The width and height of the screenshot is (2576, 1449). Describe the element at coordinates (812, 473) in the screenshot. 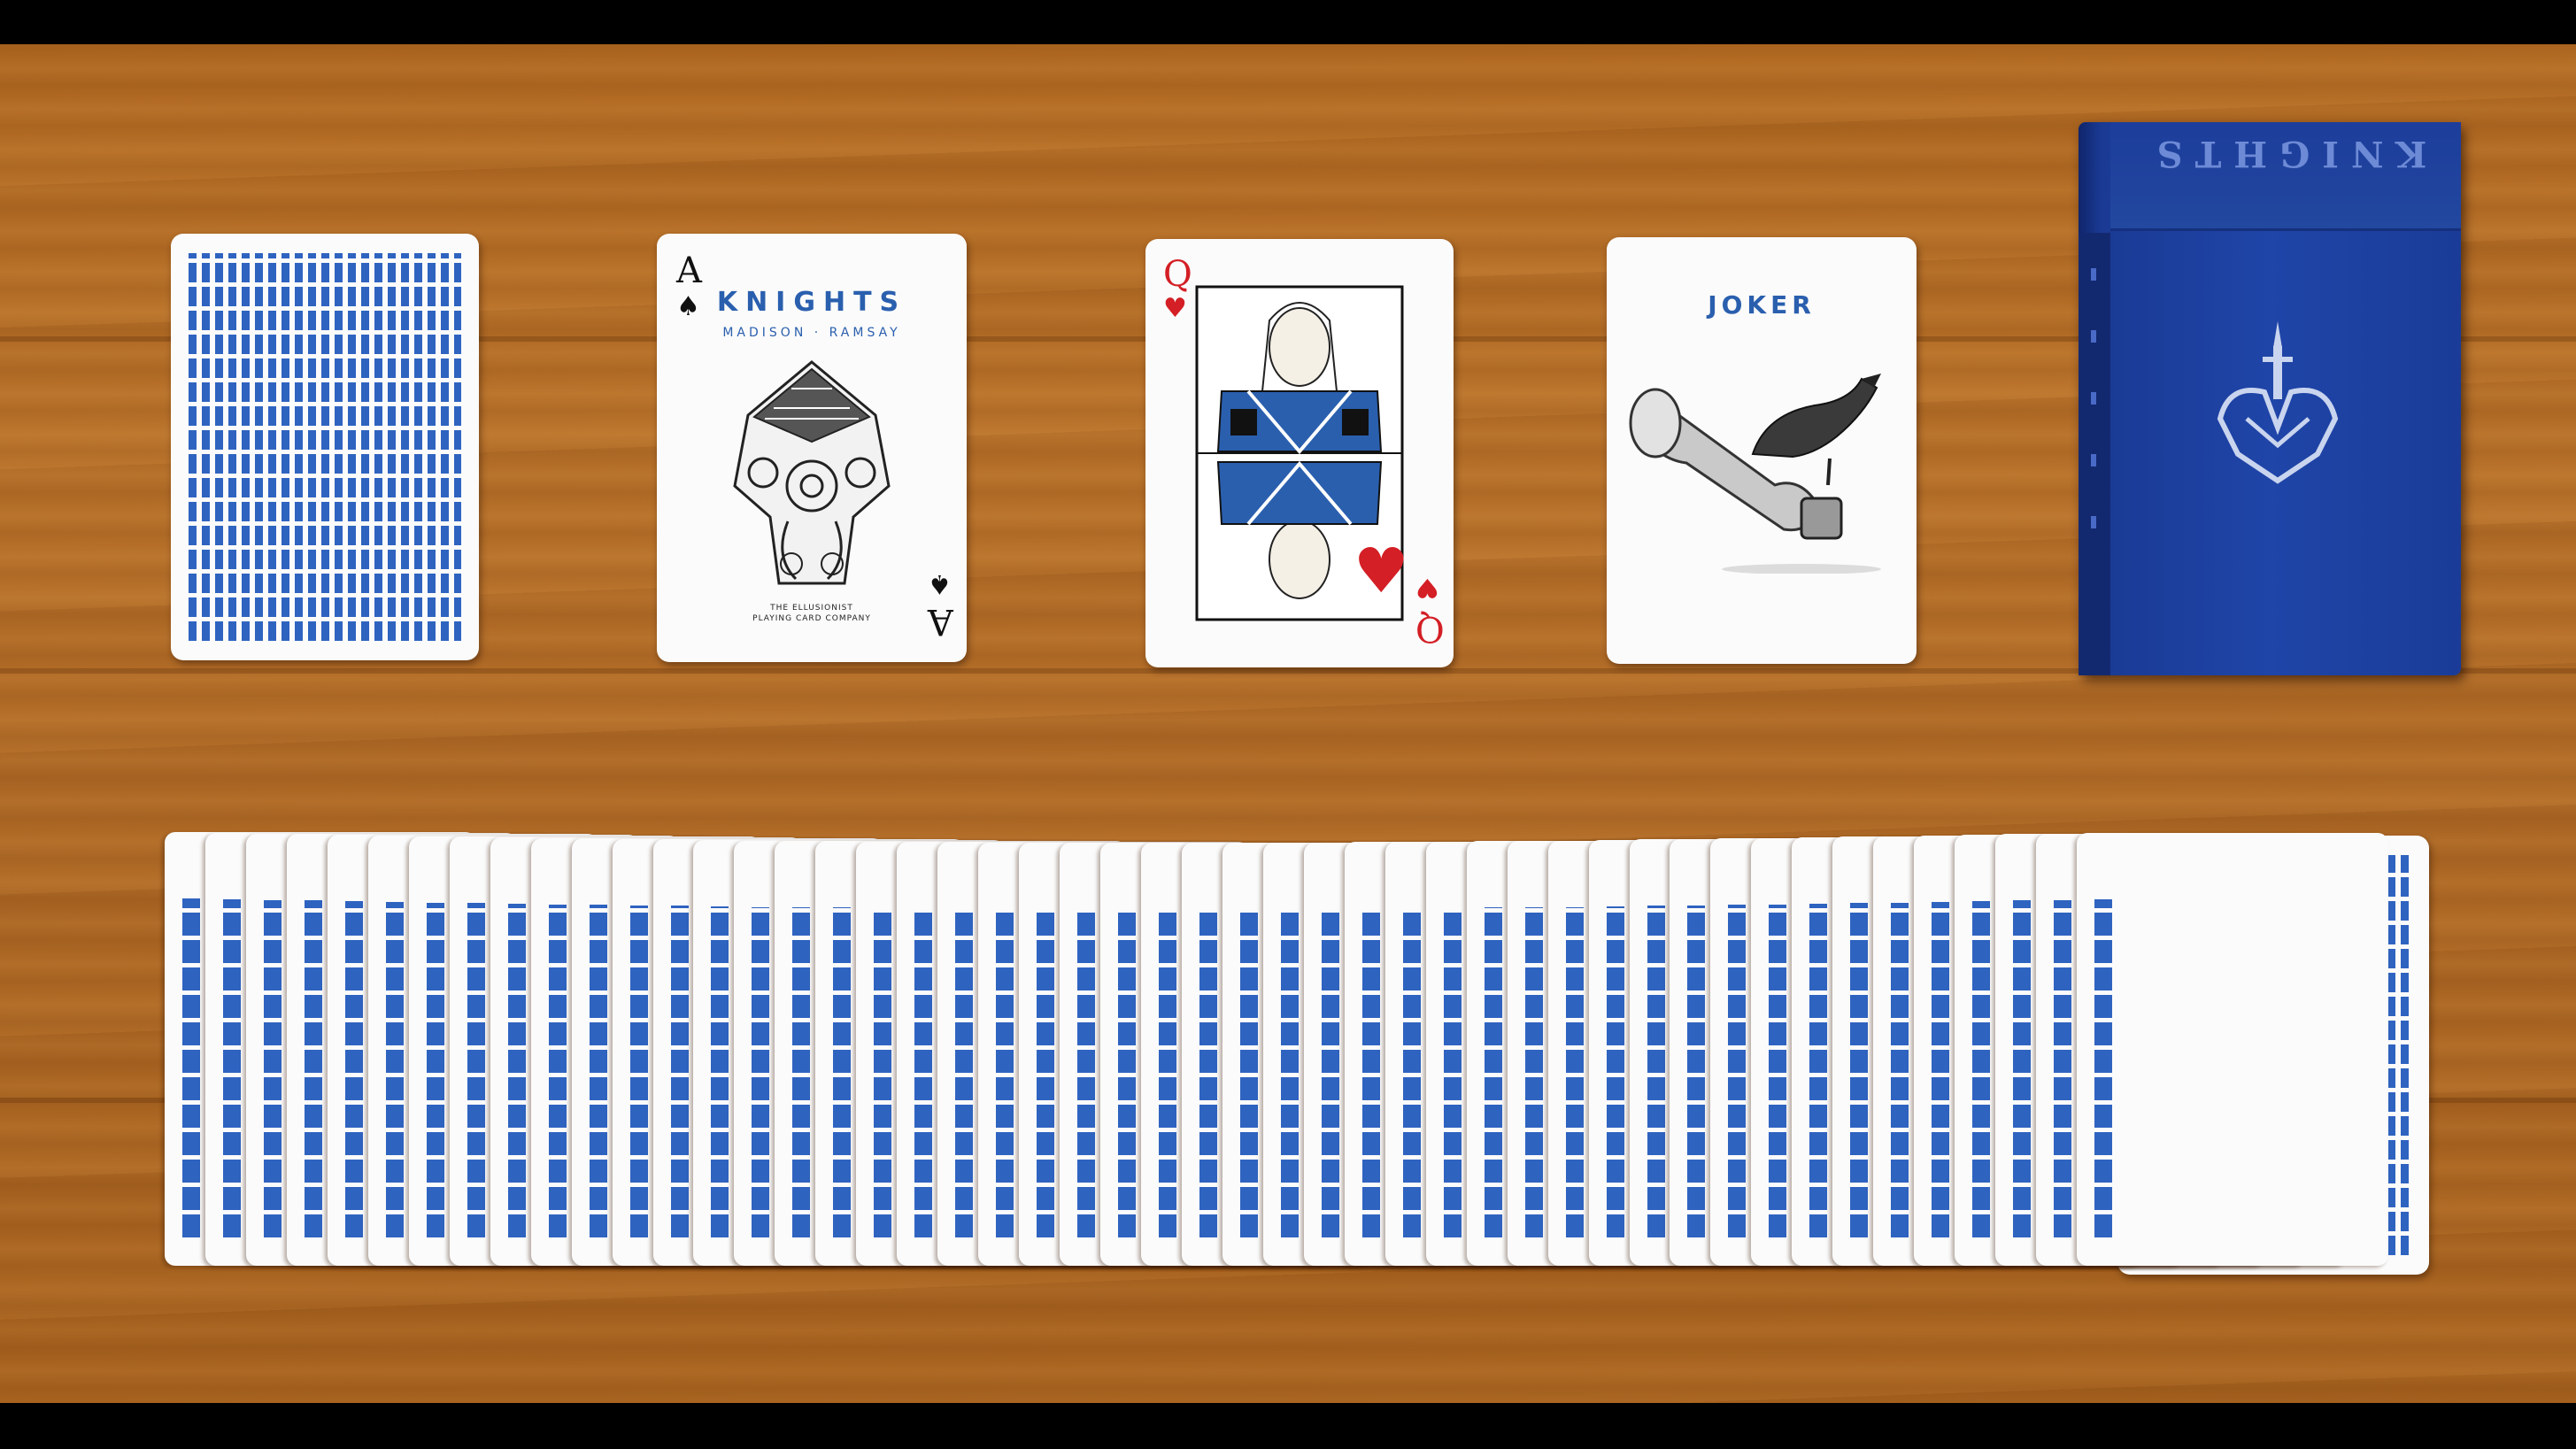

I see `knight-helmet-illustration` at that location.